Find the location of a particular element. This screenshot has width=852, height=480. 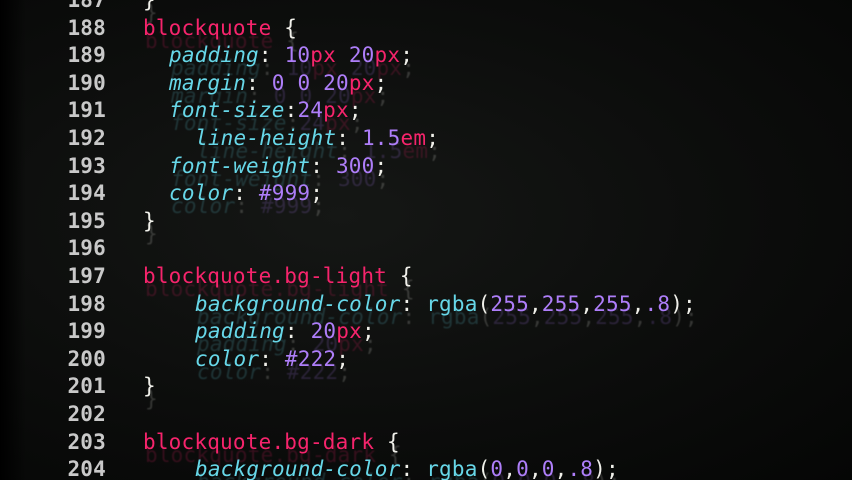

code-text: blockquote { is located at coordinates (220, 29).